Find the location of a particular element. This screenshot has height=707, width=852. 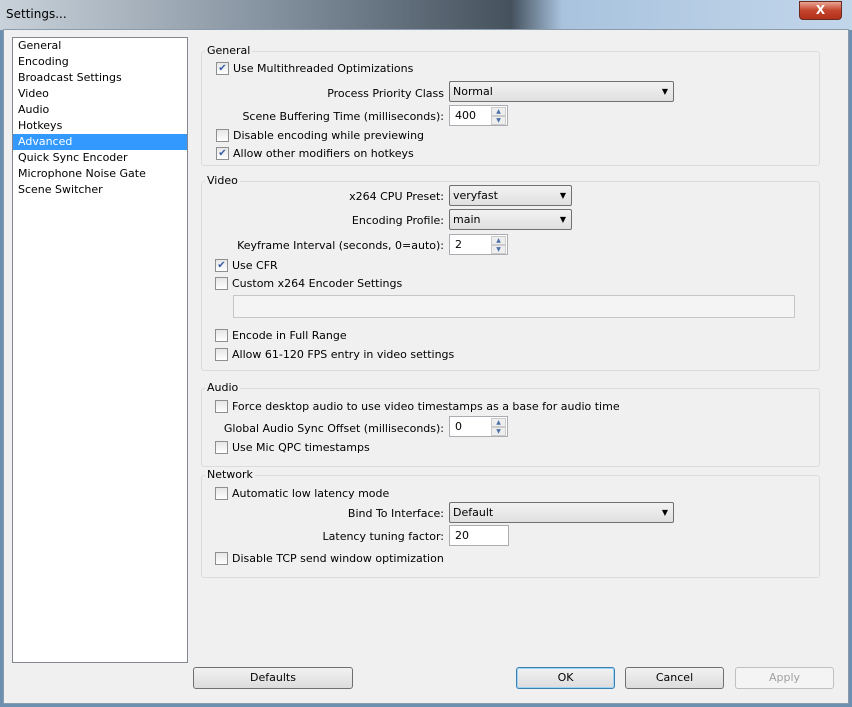

checkbox-label: Encode in Full Range is located at coordinates (289, 335).